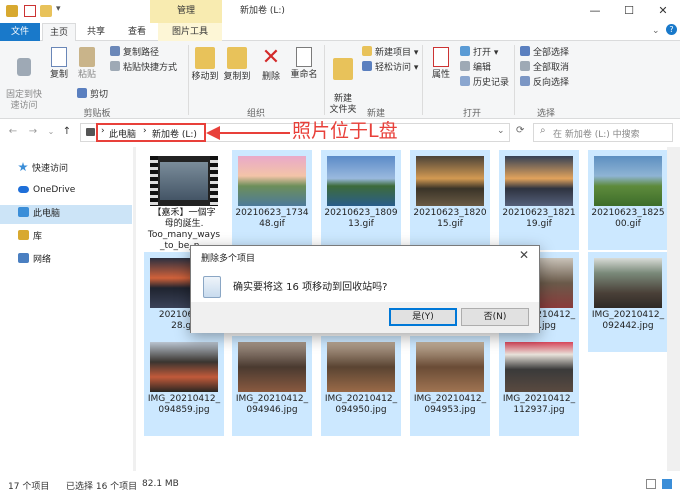 The image size is (680, 496). Describe the element at coordinates (115, 51) in the screenshot. I see `copy-path-icon` at that location.